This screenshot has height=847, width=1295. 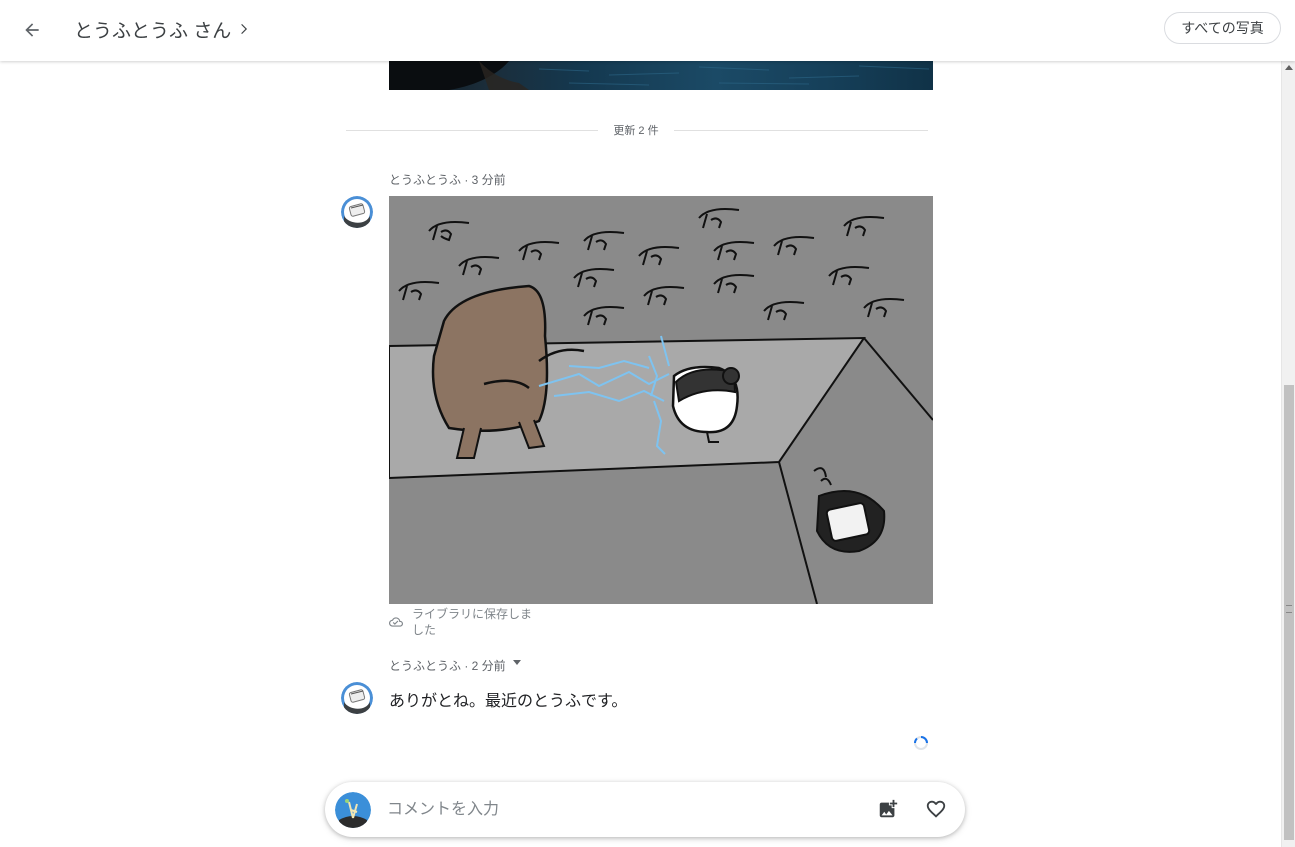 I want to click on heart-outline-icon, so click(x=936, y=809).